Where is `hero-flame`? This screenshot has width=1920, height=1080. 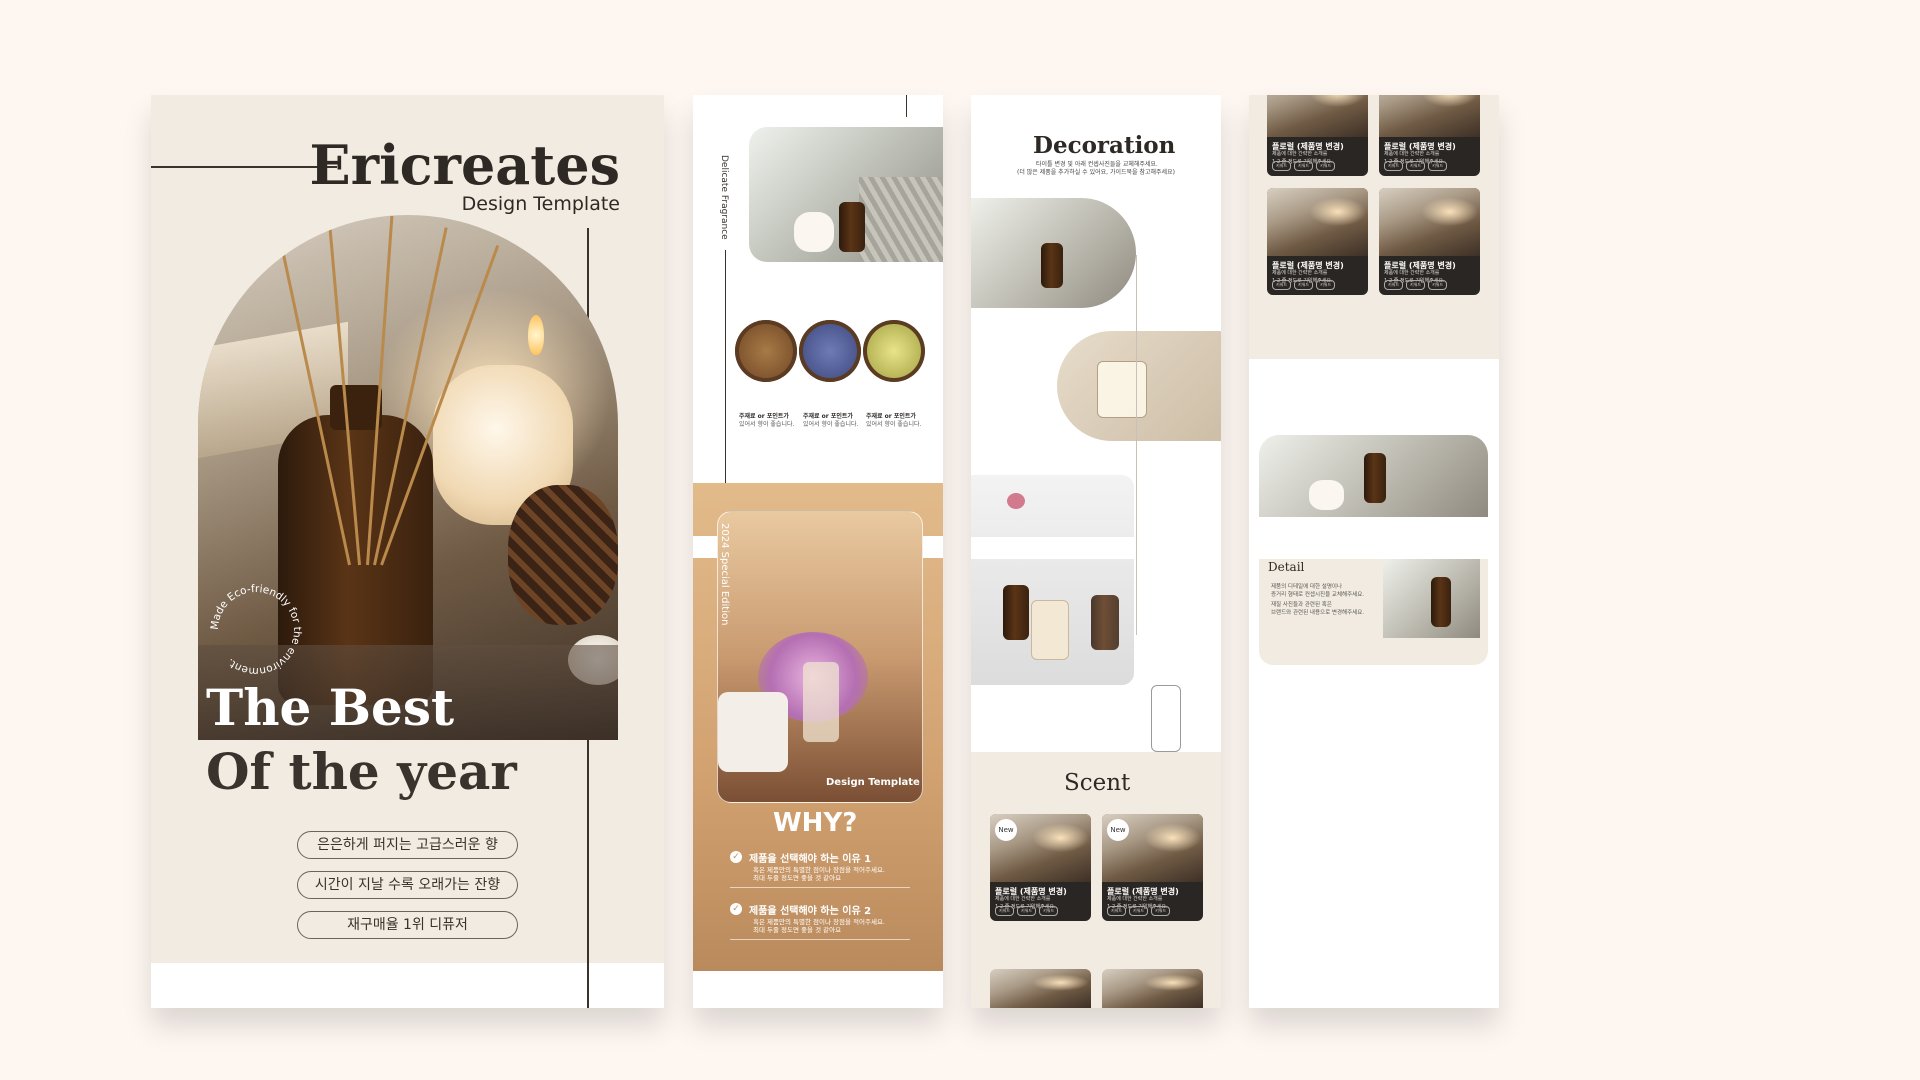 hero-flame is located at coordinates (536, 335).